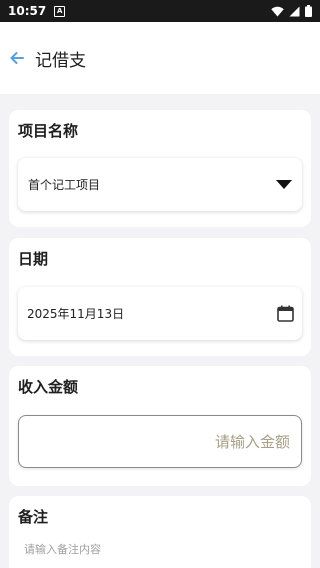  What do you see at coordinates (160, 532) in the screenshot?
I see `note-card: 备注 请输入备注内容` at bounding box center [160, 532].